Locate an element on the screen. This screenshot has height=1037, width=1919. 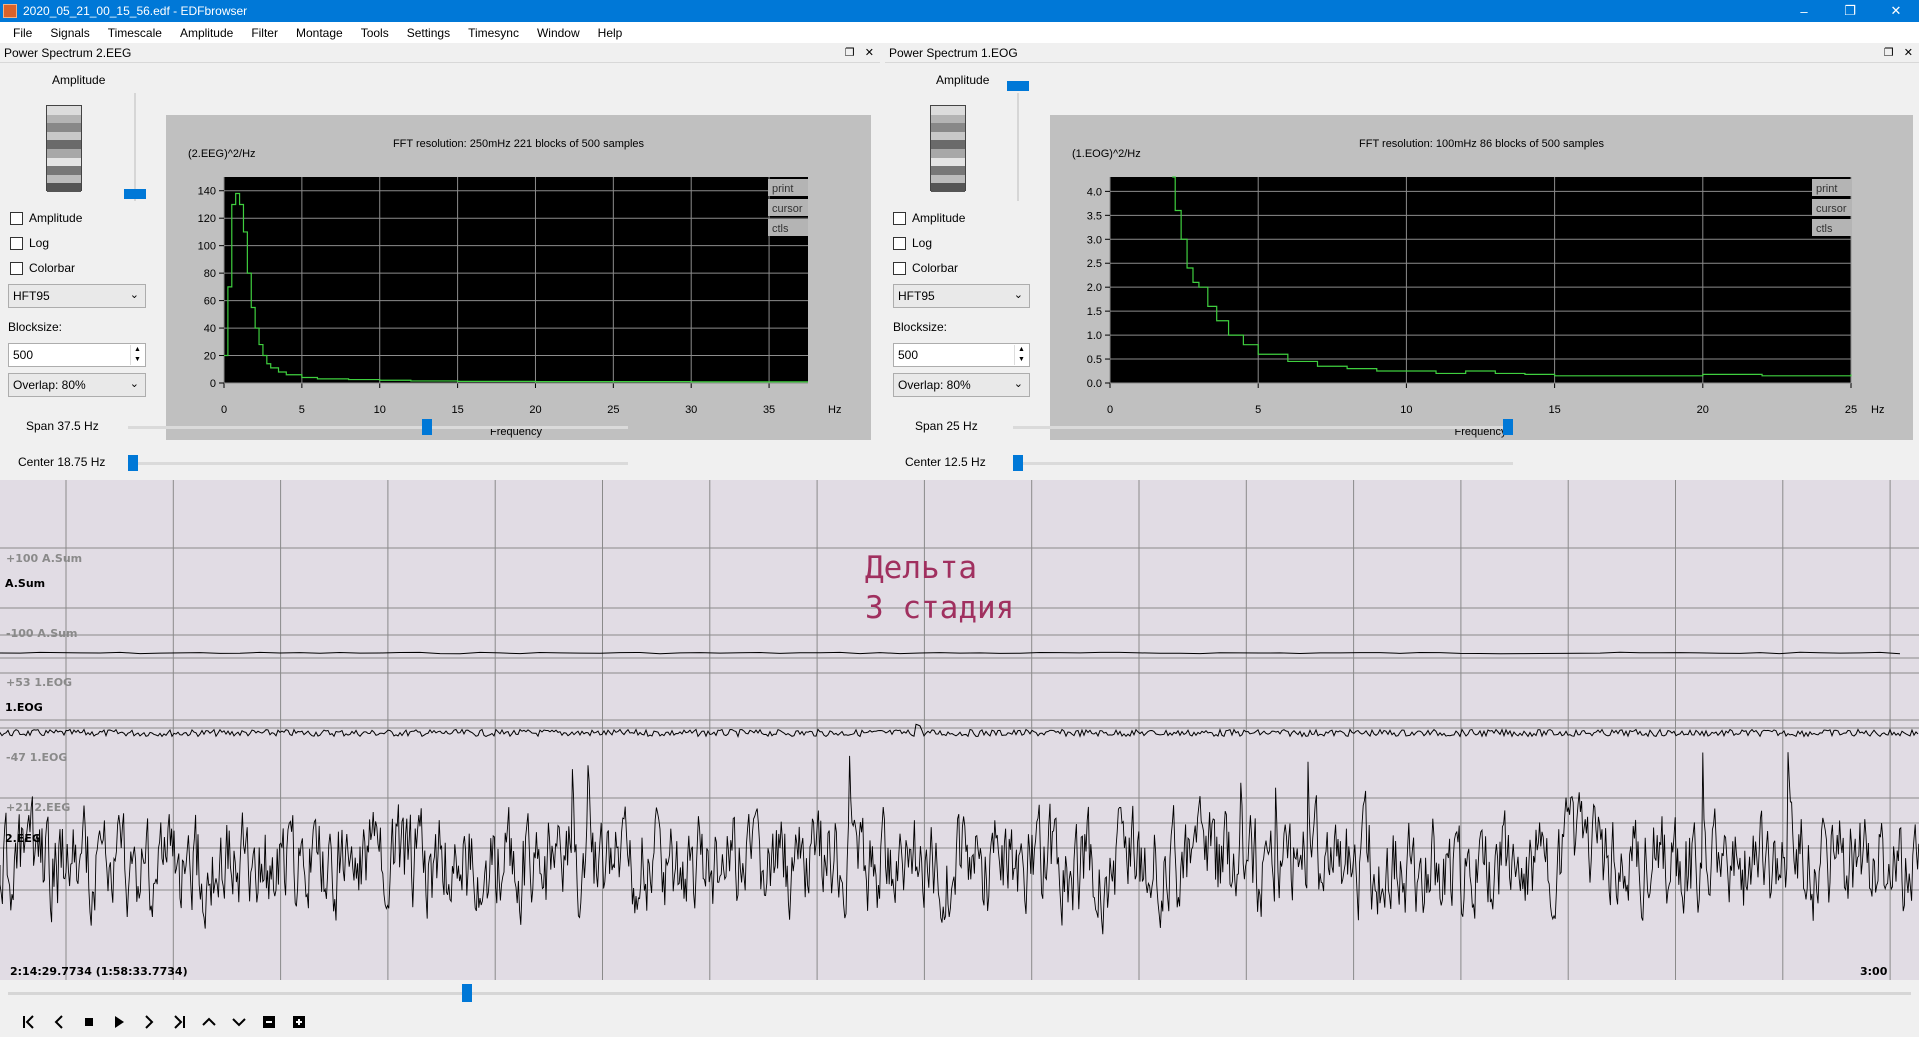
x-tick-label: 15 is located at coordinates (1554, 410).